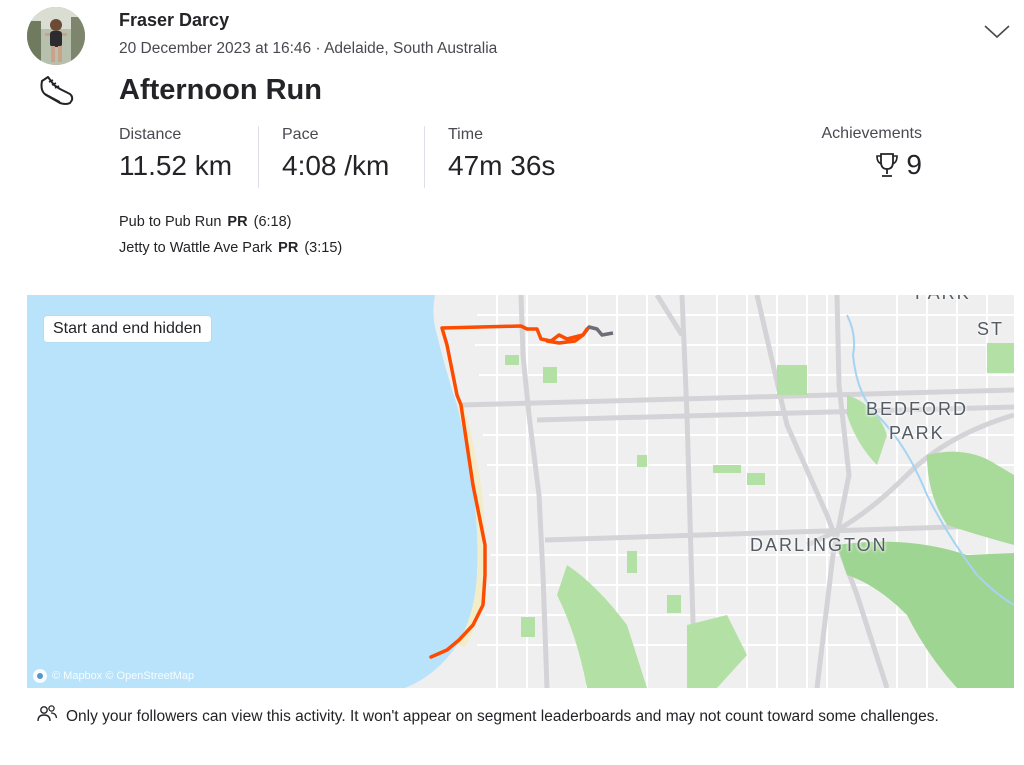  What do you see at coordinates (123, 676) in the screenshot?
I see `map-attribution-text: © Mapbox © OpenStreetMap` at bounding box center [123, 676].